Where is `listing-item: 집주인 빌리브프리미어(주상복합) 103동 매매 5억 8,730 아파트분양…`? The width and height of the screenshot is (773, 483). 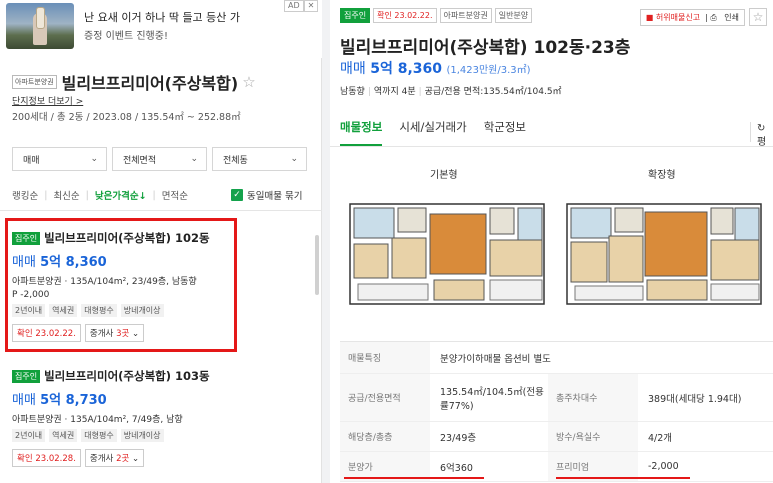
listing-item: 집주인 빌리브프리미어(주상복합) 103동 매매 5억 8,730 아파트분양… is located at coordinates (162, 417).